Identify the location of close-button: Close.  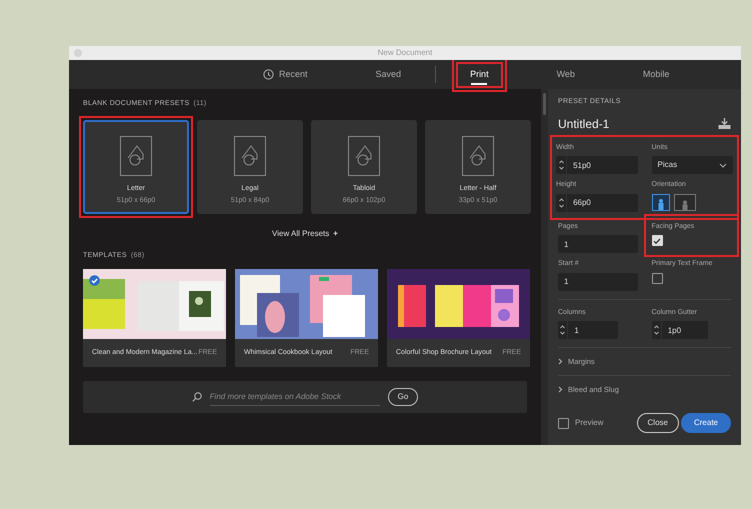
(657, 423).